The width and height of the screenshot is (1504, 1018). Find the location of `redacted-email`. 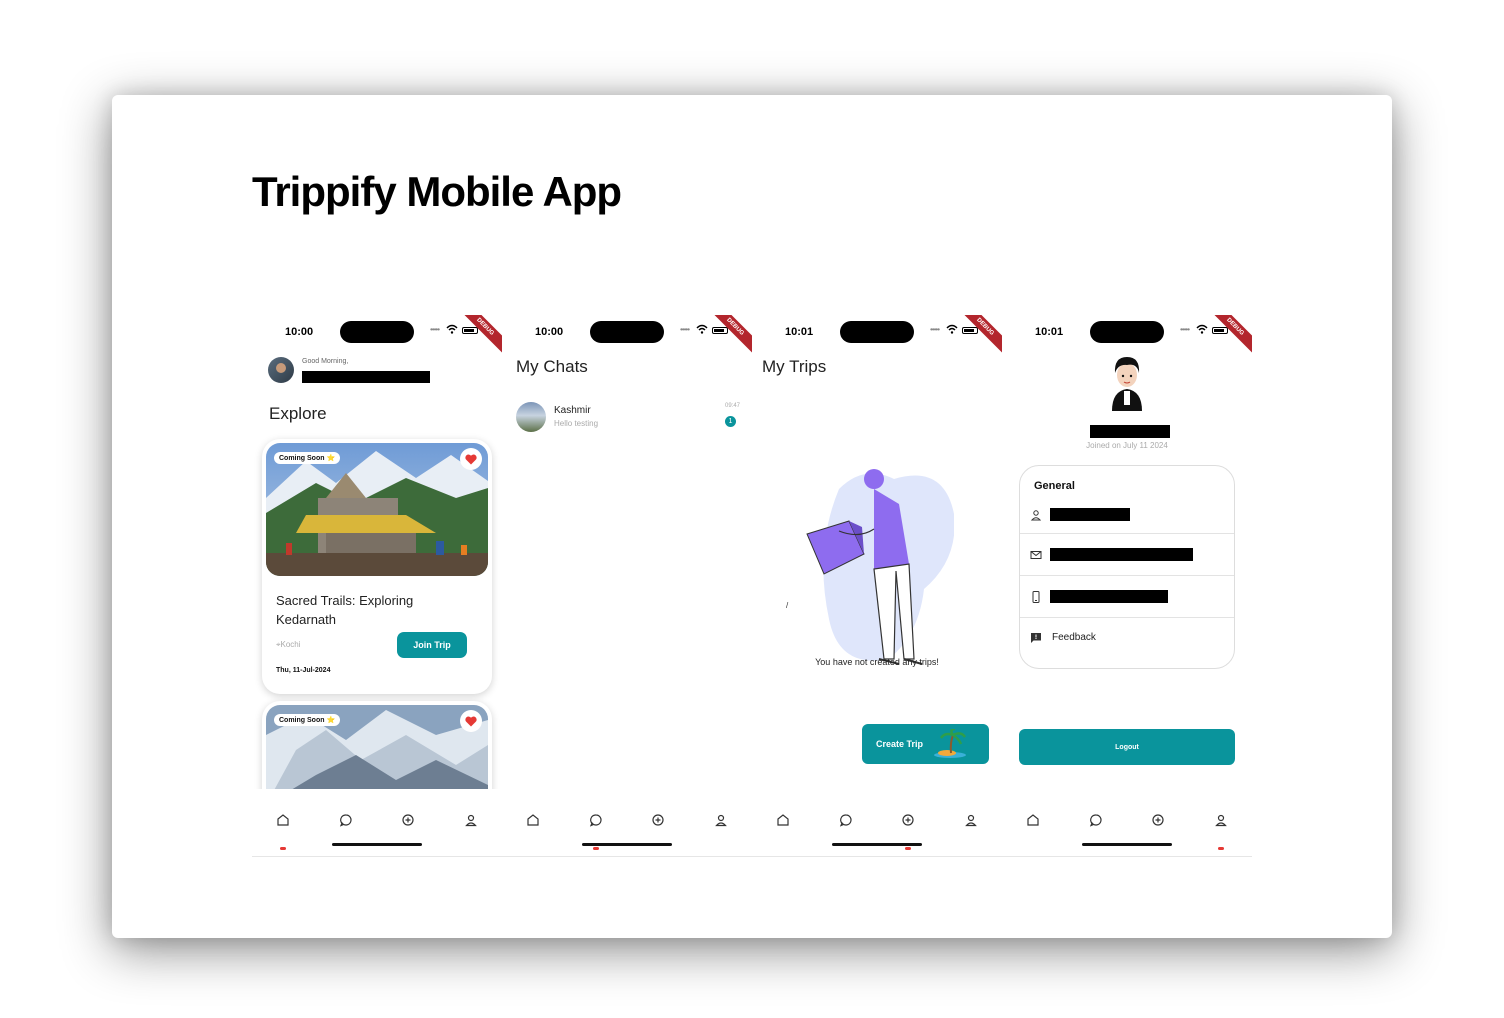

redacted-email is located at coordinates (1121, 554).